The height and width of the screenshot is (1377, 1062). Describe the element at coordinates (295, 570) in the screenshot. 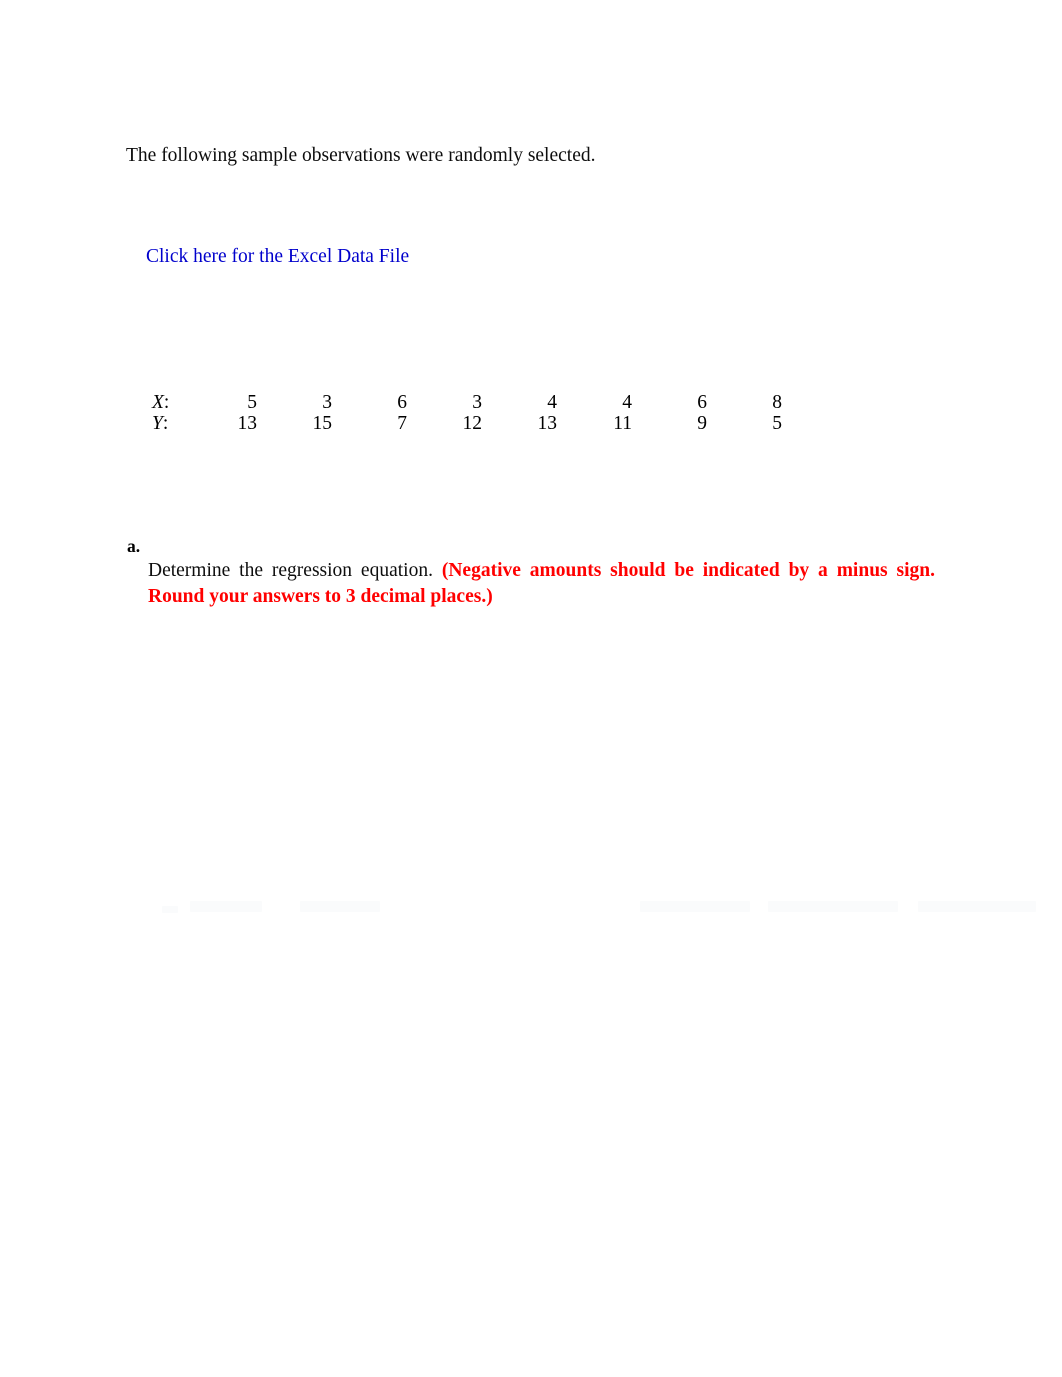

I see `question-prompt-text: Determine the regression equation.` at that location.